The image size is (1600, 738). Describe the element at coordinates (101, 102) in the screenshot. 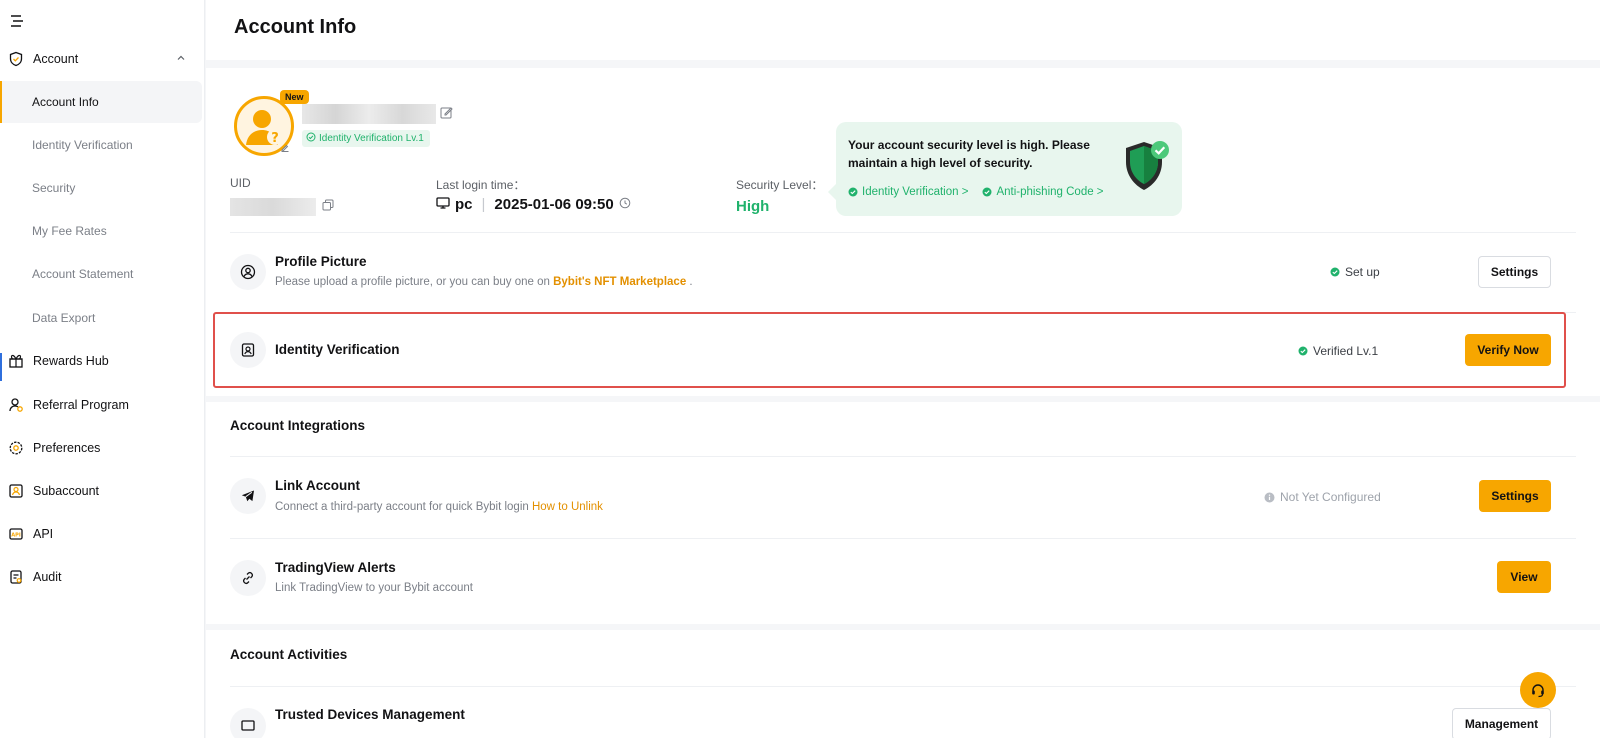

I see `sidebar-subitem-account-info: Account Info` at that location.